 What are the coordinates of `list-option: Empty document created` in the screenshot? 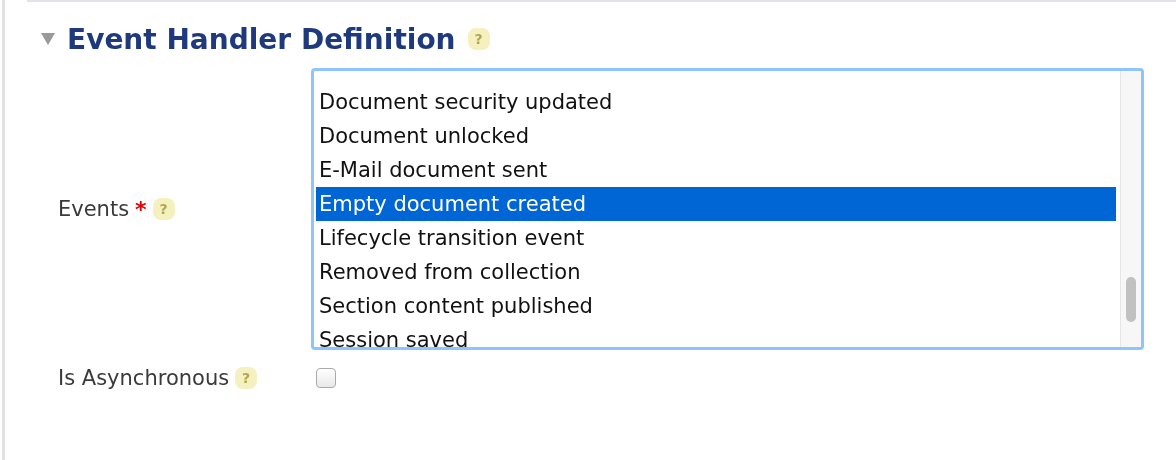 It's located at (716, 204).